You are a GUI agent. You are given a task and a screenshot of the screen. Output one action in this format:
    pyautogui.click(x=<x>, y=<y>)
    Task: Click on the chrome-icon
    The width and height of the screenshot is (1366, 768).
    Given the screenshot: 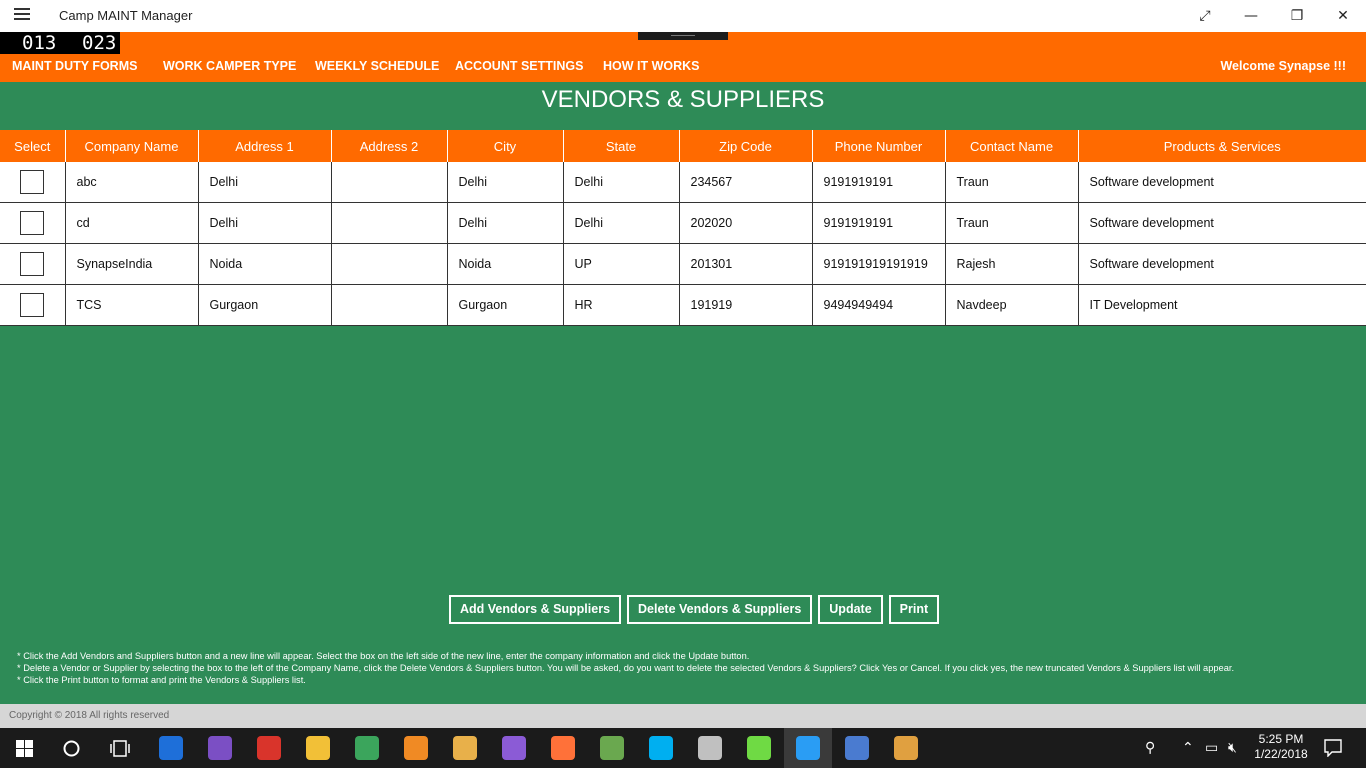 What is the action you would take?
    pyautogui.click(x=367, y=748)
    